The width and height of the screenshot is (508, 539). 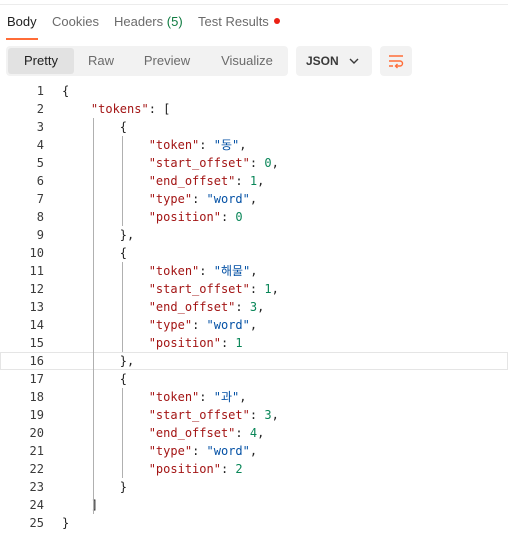 I want to click on code-text: "start_offset": 1,, so click(x=213, y=289).